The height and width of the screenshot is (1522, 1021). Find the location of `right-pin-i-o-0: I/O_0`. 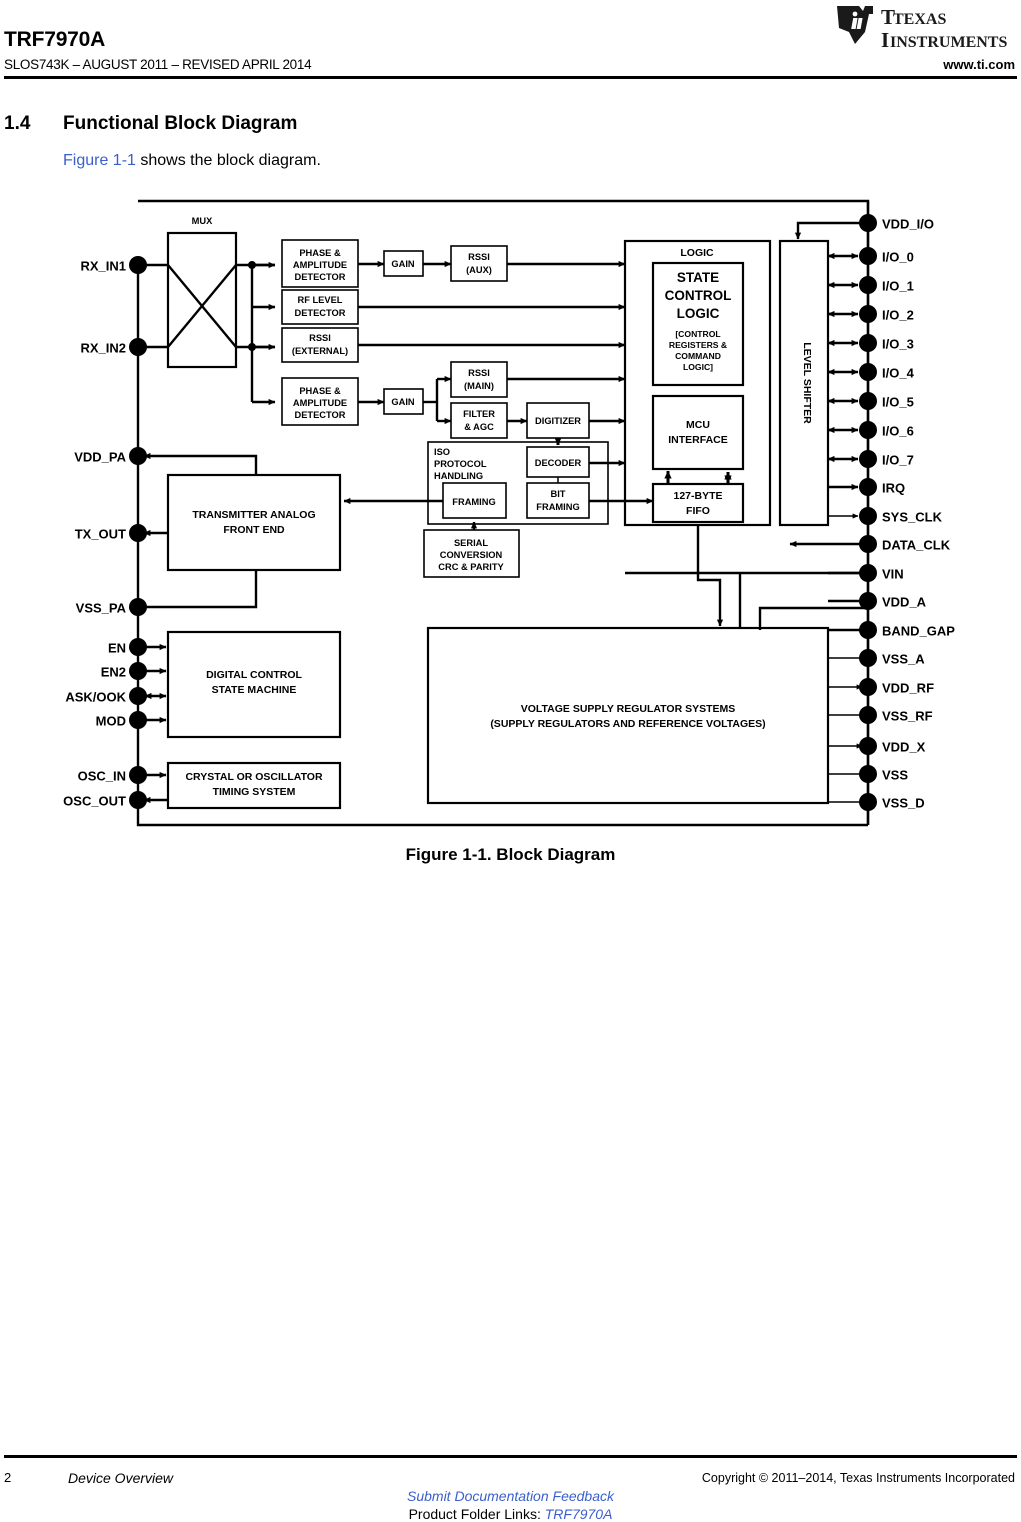

right-pin-i-o-0: I/O_0 is located at coordinates (886, 256).